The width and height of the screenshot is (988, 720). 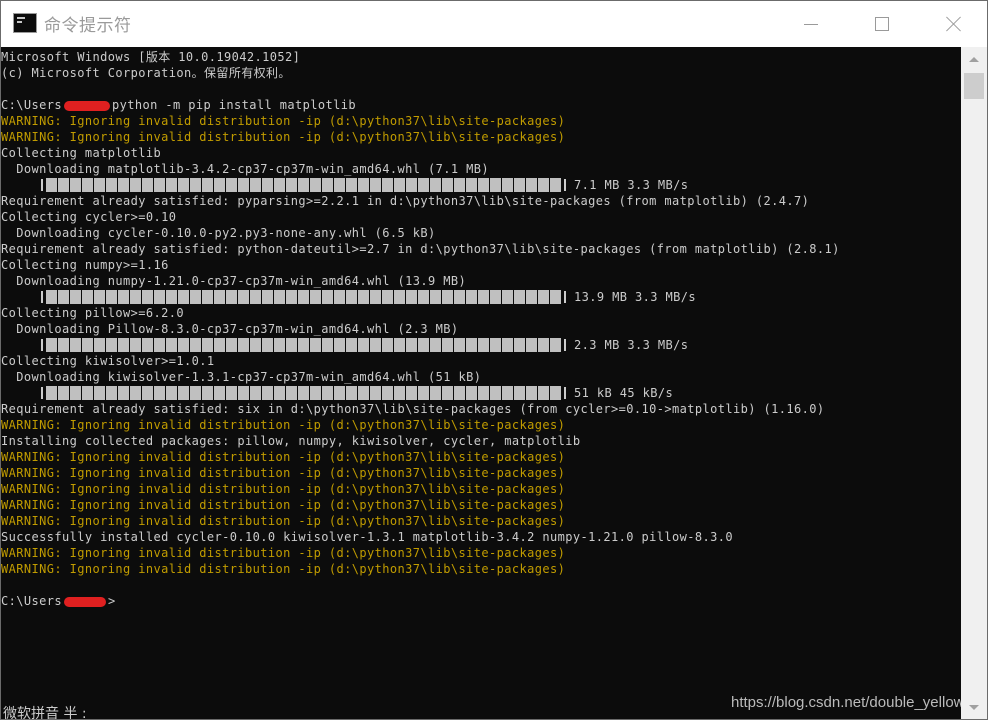 What do you see at coordinates (151, 57) in the screenshot?
I see `output-line: Microsoft Windows [版本 10.0.19042.1052]` at bounding box center [151, 57].